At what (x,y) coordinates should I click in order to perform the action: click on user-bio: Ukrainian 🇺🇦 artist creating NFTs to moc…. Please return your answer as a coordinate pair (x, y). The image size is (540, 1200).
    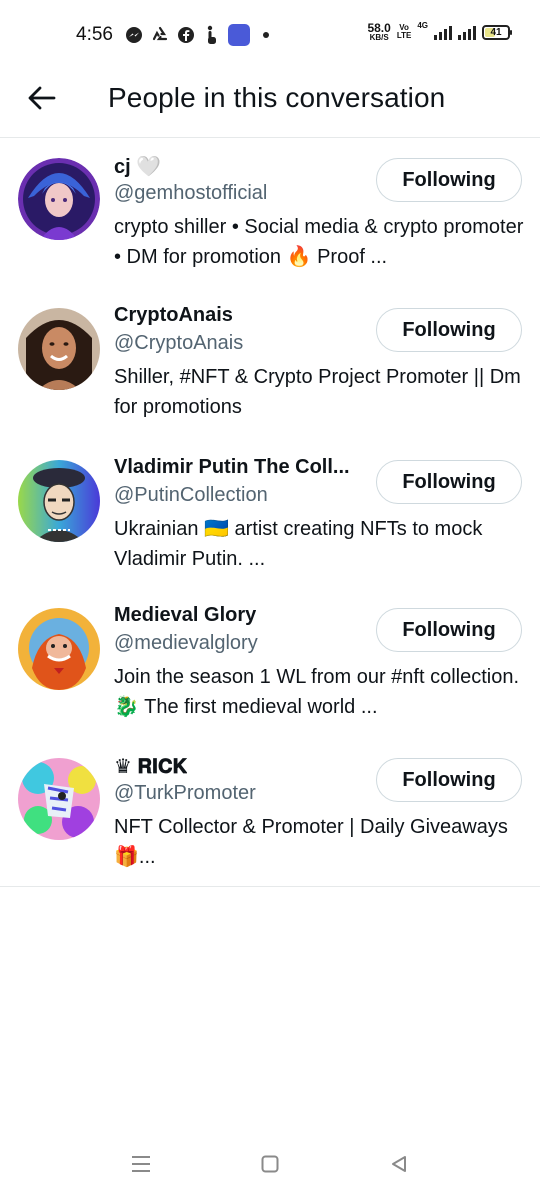
    Looking at the image, I should click on (298, 544).